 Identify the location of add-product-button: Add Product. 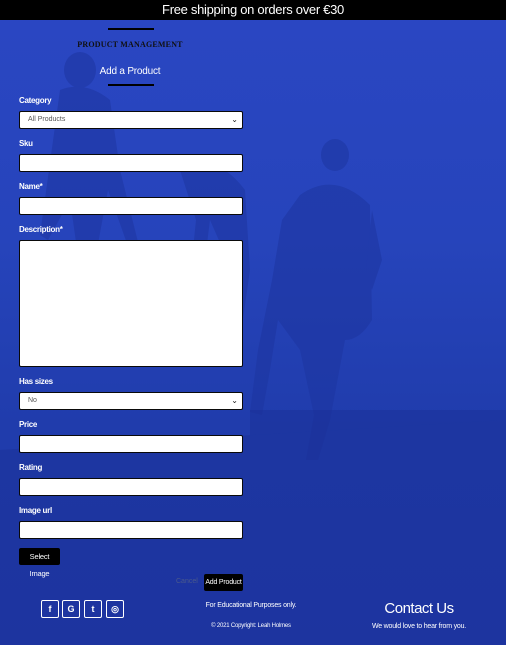
(223, 582).